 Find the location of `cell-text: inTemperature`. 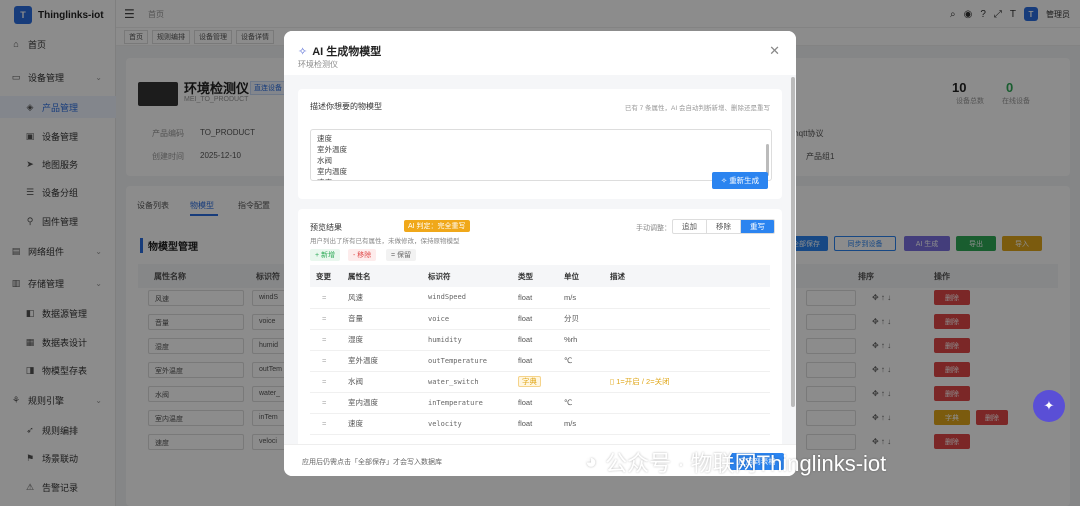

cell-text: inTemperature is located at coordinates (455, 402).